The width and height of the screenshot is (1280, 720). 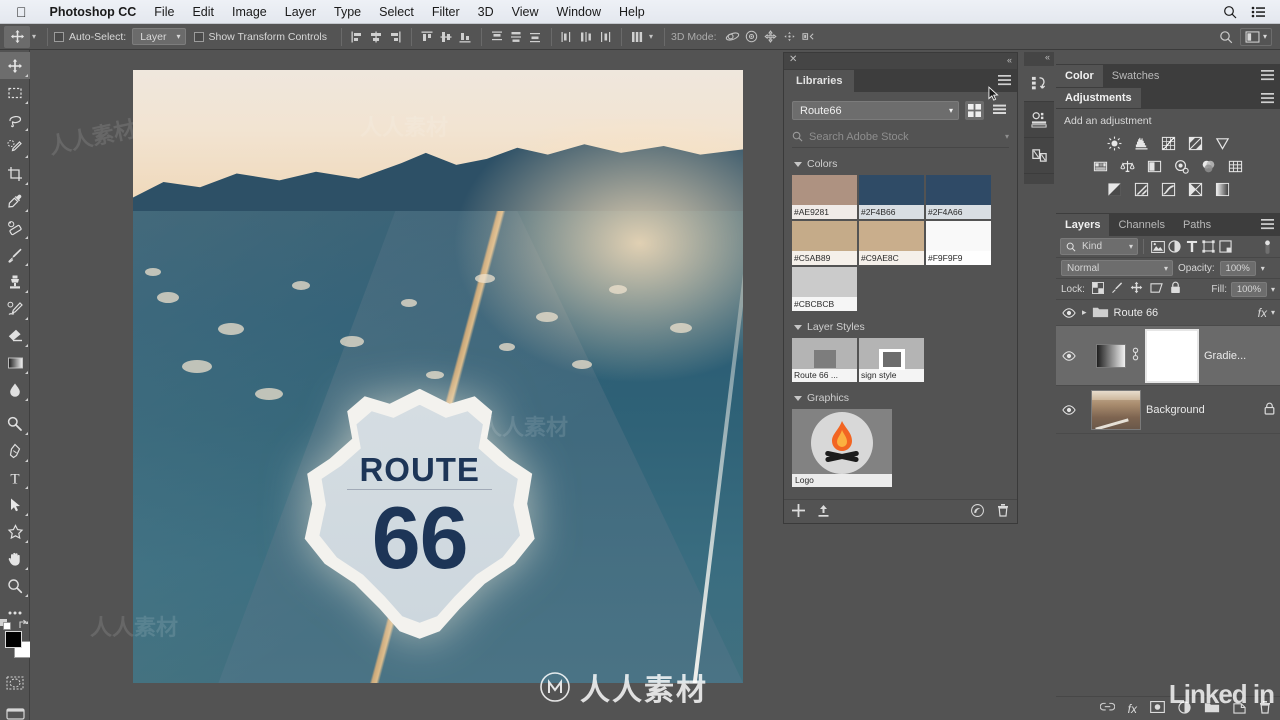 I want to click on move-tool, so click(x=15, y=65).